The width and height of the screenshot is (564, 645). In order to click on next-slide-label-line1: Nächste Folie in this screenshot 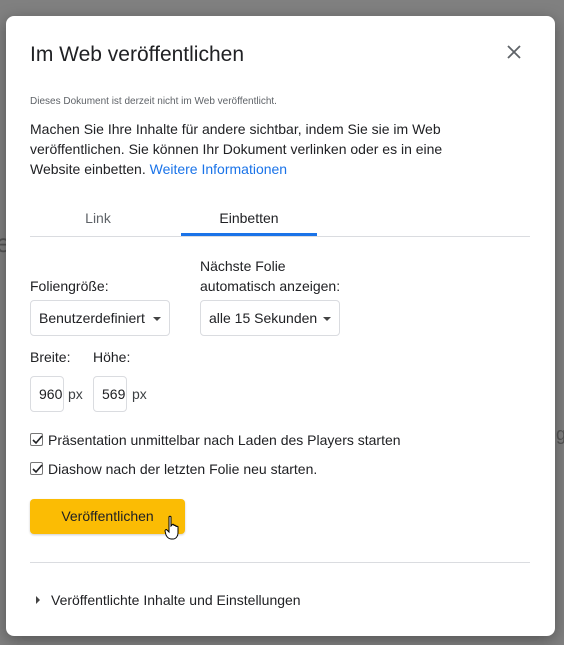, I will do `click(243, 266)`.